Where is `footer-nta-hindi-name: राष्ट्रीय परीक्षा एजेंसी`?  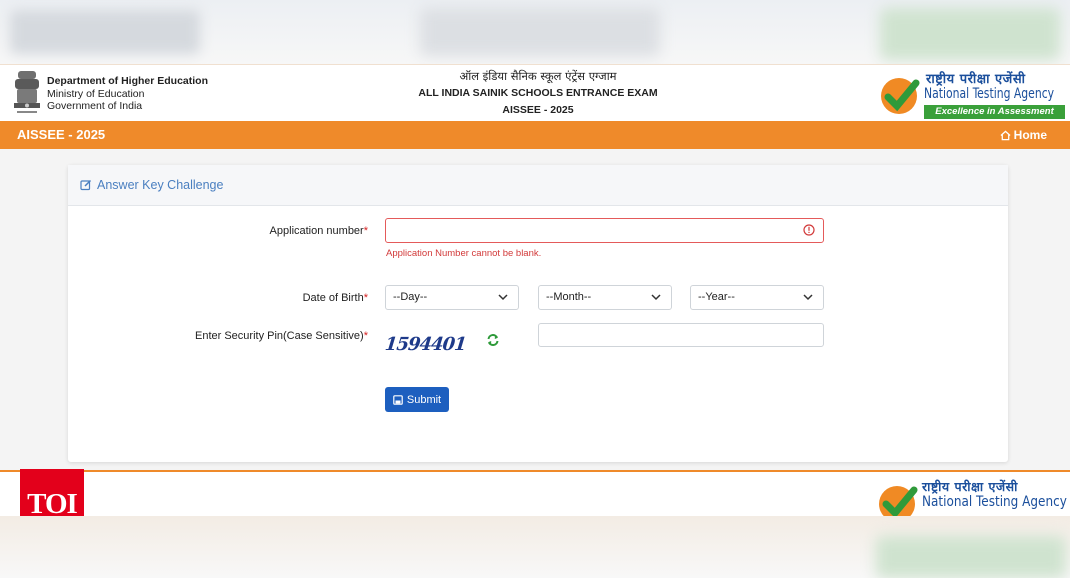
footer-nta-hindi-name: राष्ट्रीय परीक्षा एजेंसी is located at coordinates (970, 486).